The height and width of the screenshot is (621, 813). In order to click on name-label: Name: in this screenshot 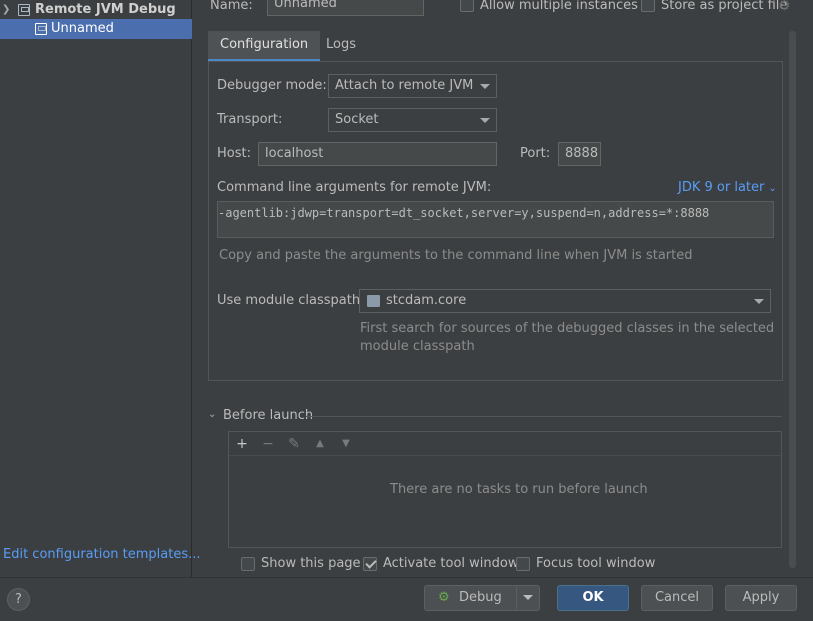, I will do `click(231, 6)`.